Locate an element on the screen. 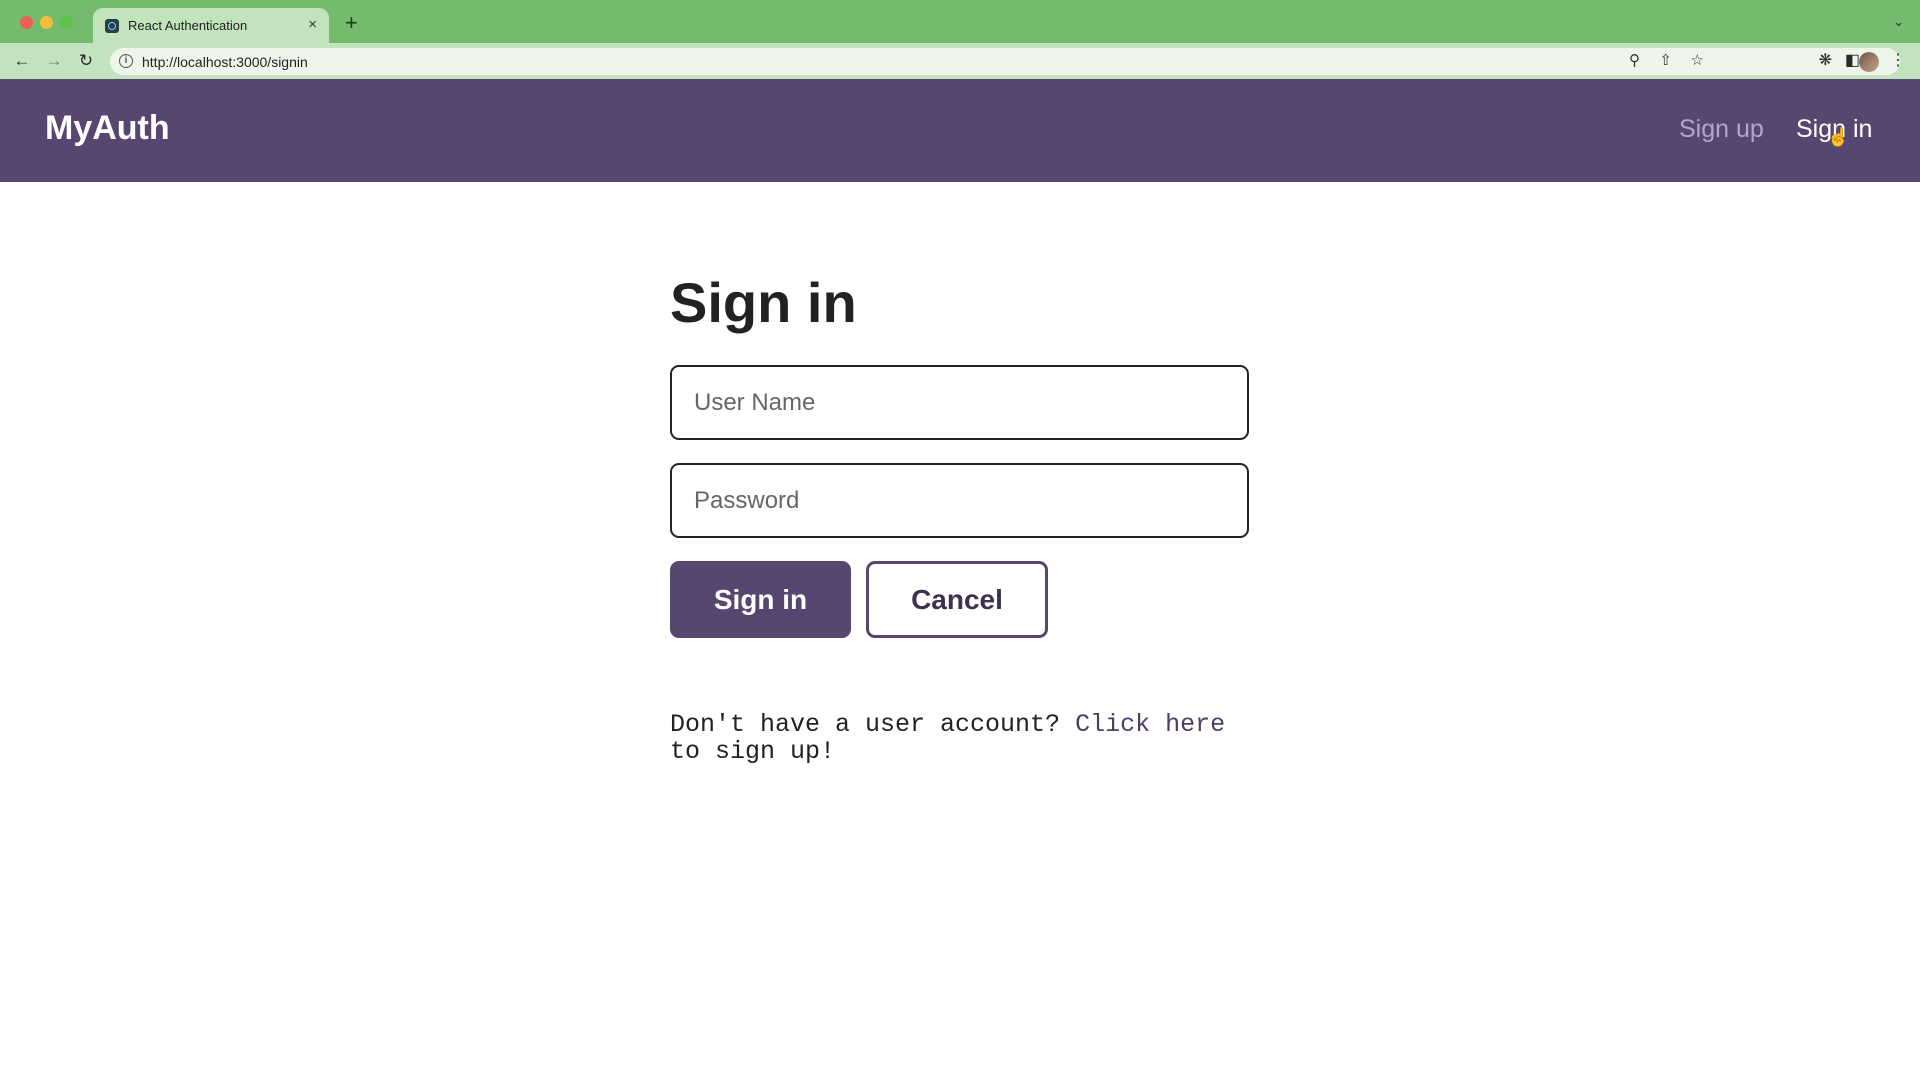  signup-prompt-before: Don't have a user account? is located at coordinates (873, 724).